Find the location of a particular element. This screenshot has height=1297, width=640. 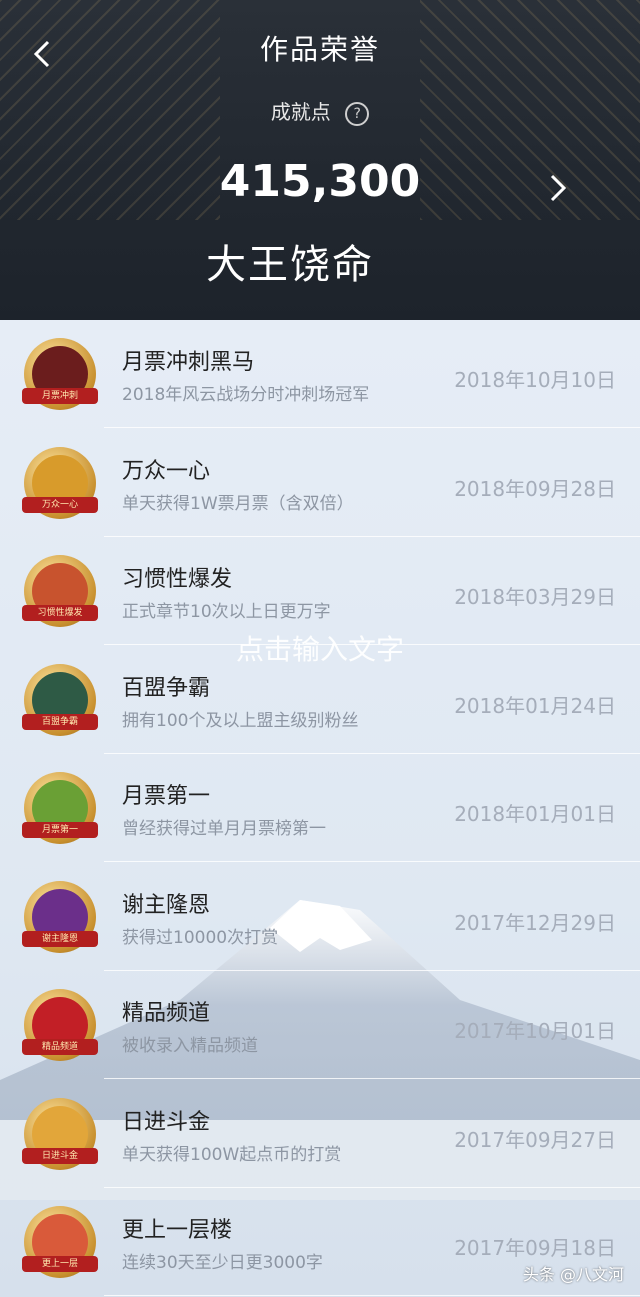

honor-item: 谢主隆恩 谢主隆恩 获得过10000次打赏 2017年12月29日 is located at coordinates (320, 917).